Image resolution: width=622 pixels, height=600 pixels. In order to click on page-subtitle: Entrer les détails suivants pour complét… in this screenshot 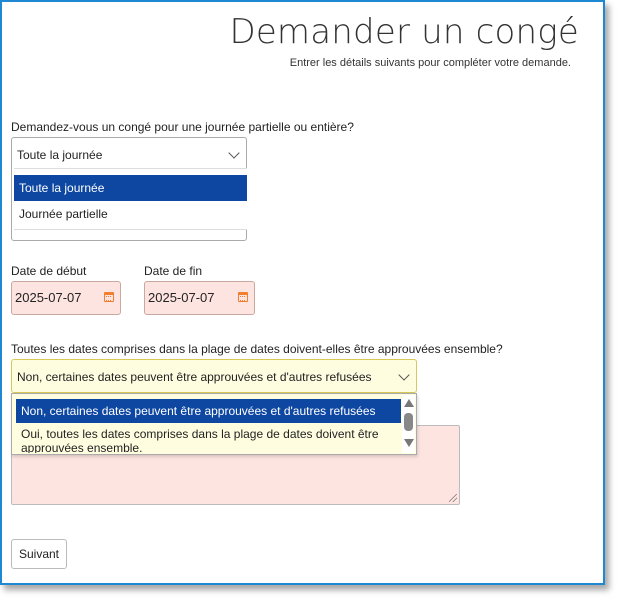, I will do `click(430, 63)`.